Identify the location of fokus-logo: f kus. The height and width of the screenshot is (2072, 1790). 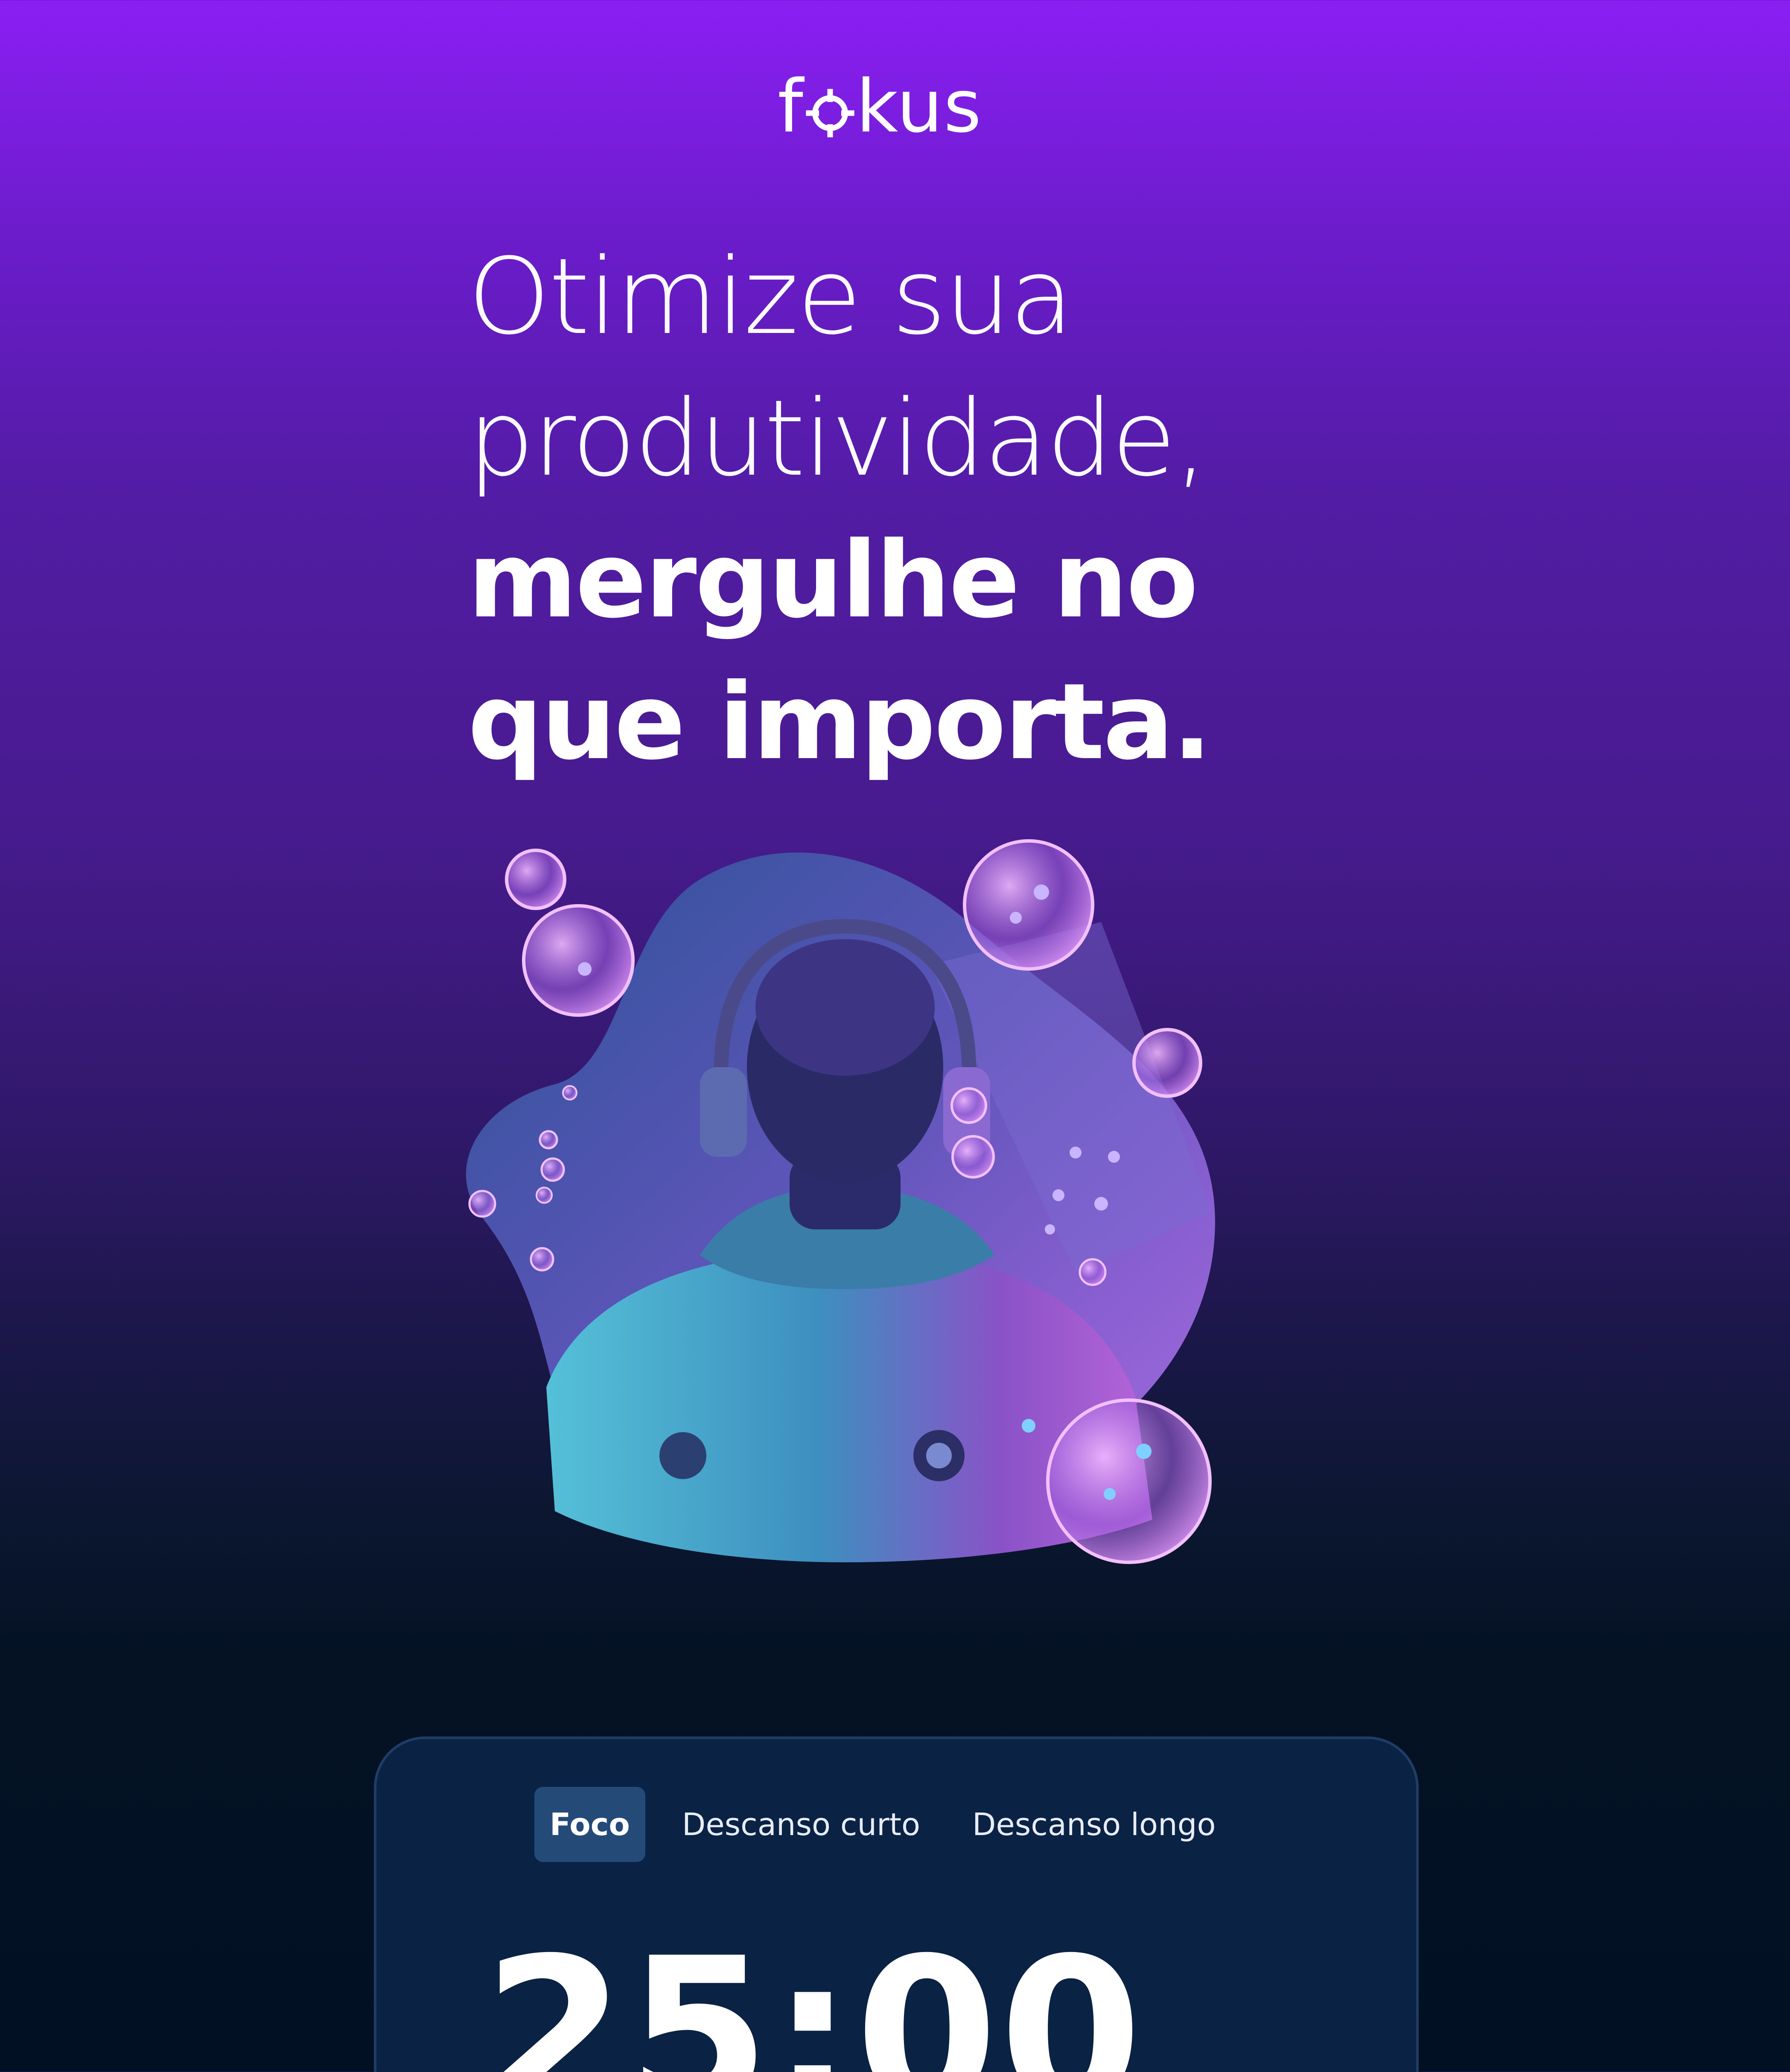
(897, 106).